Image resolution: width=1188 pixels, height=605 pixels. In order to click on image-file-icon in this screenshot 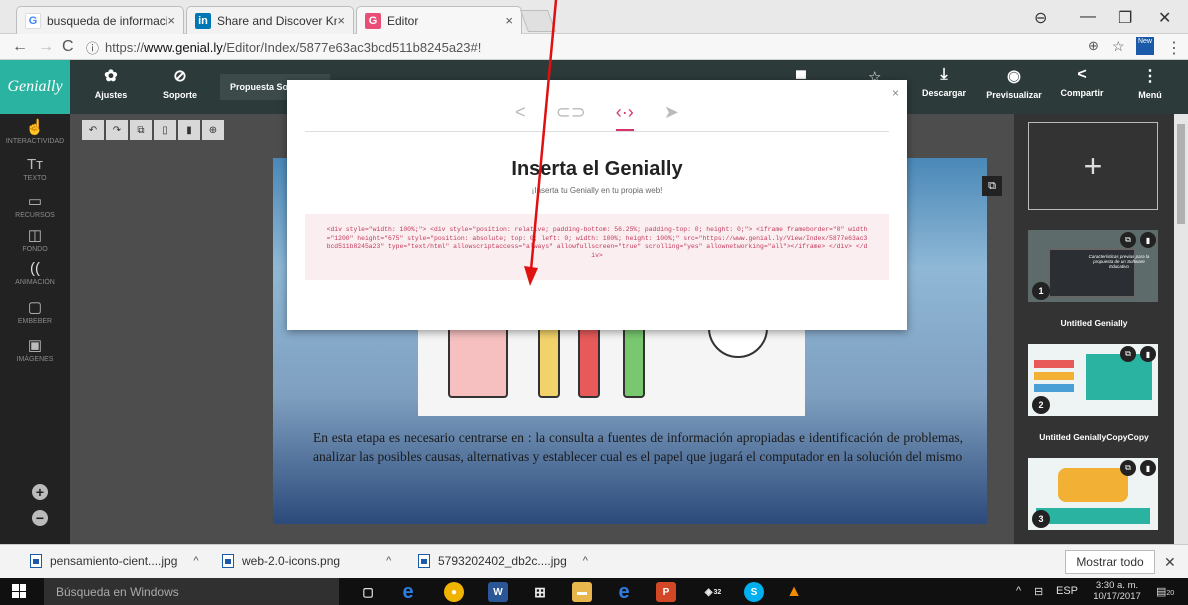, I will do `click(36, 561)`.